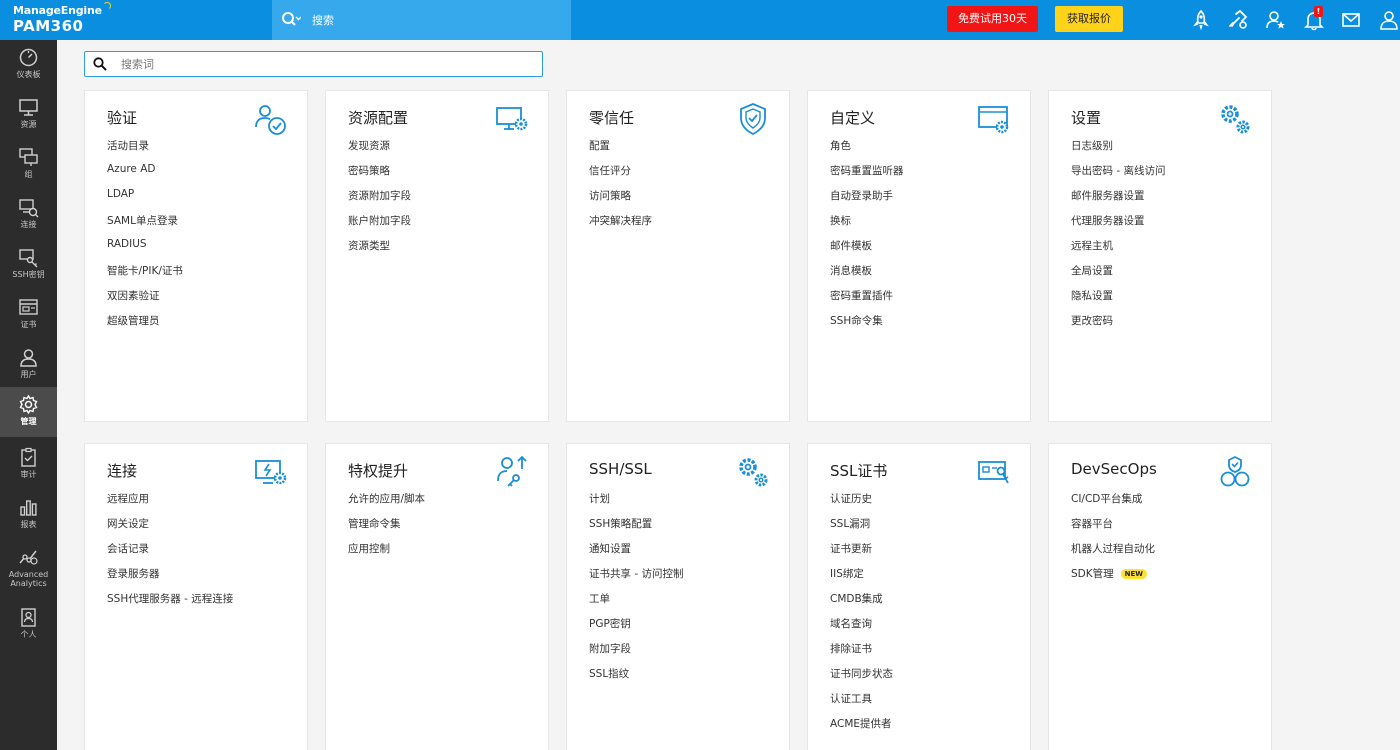 This screenshot has width=1400, height=750. Describe the element at coordinates (386, 553) in the screenshot. I see `menu-link: 应用控制` at that location.